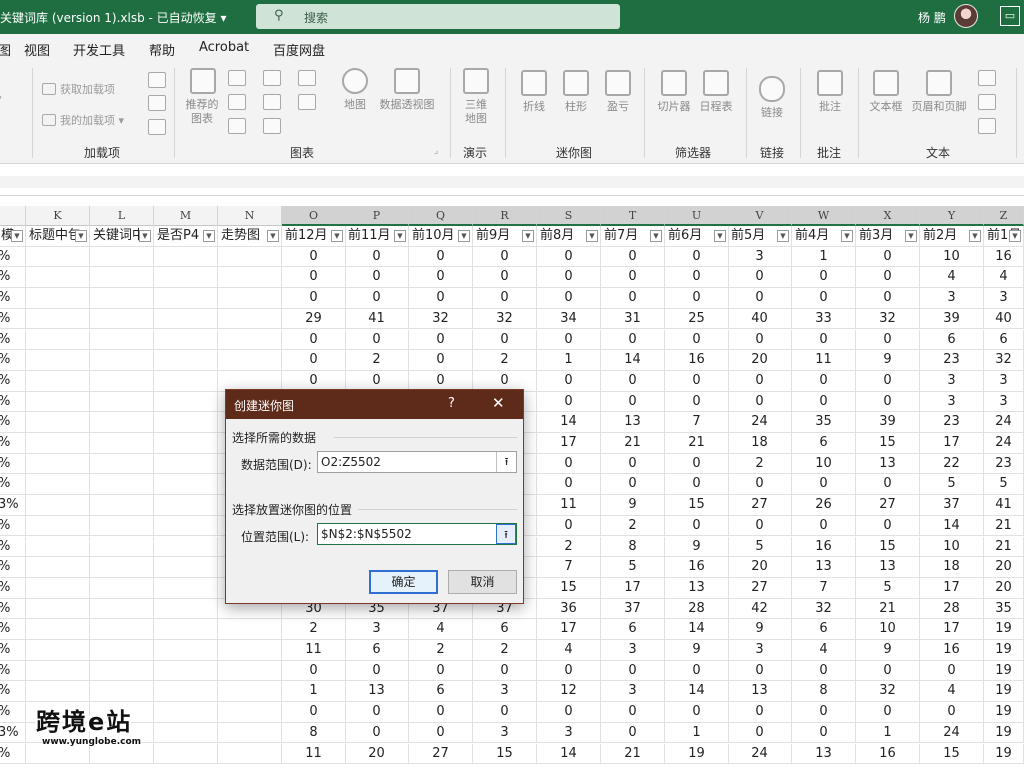 The width and height of the screenshot is (1024, 773). I want to click on table-cell: 5, so click(888, 588).